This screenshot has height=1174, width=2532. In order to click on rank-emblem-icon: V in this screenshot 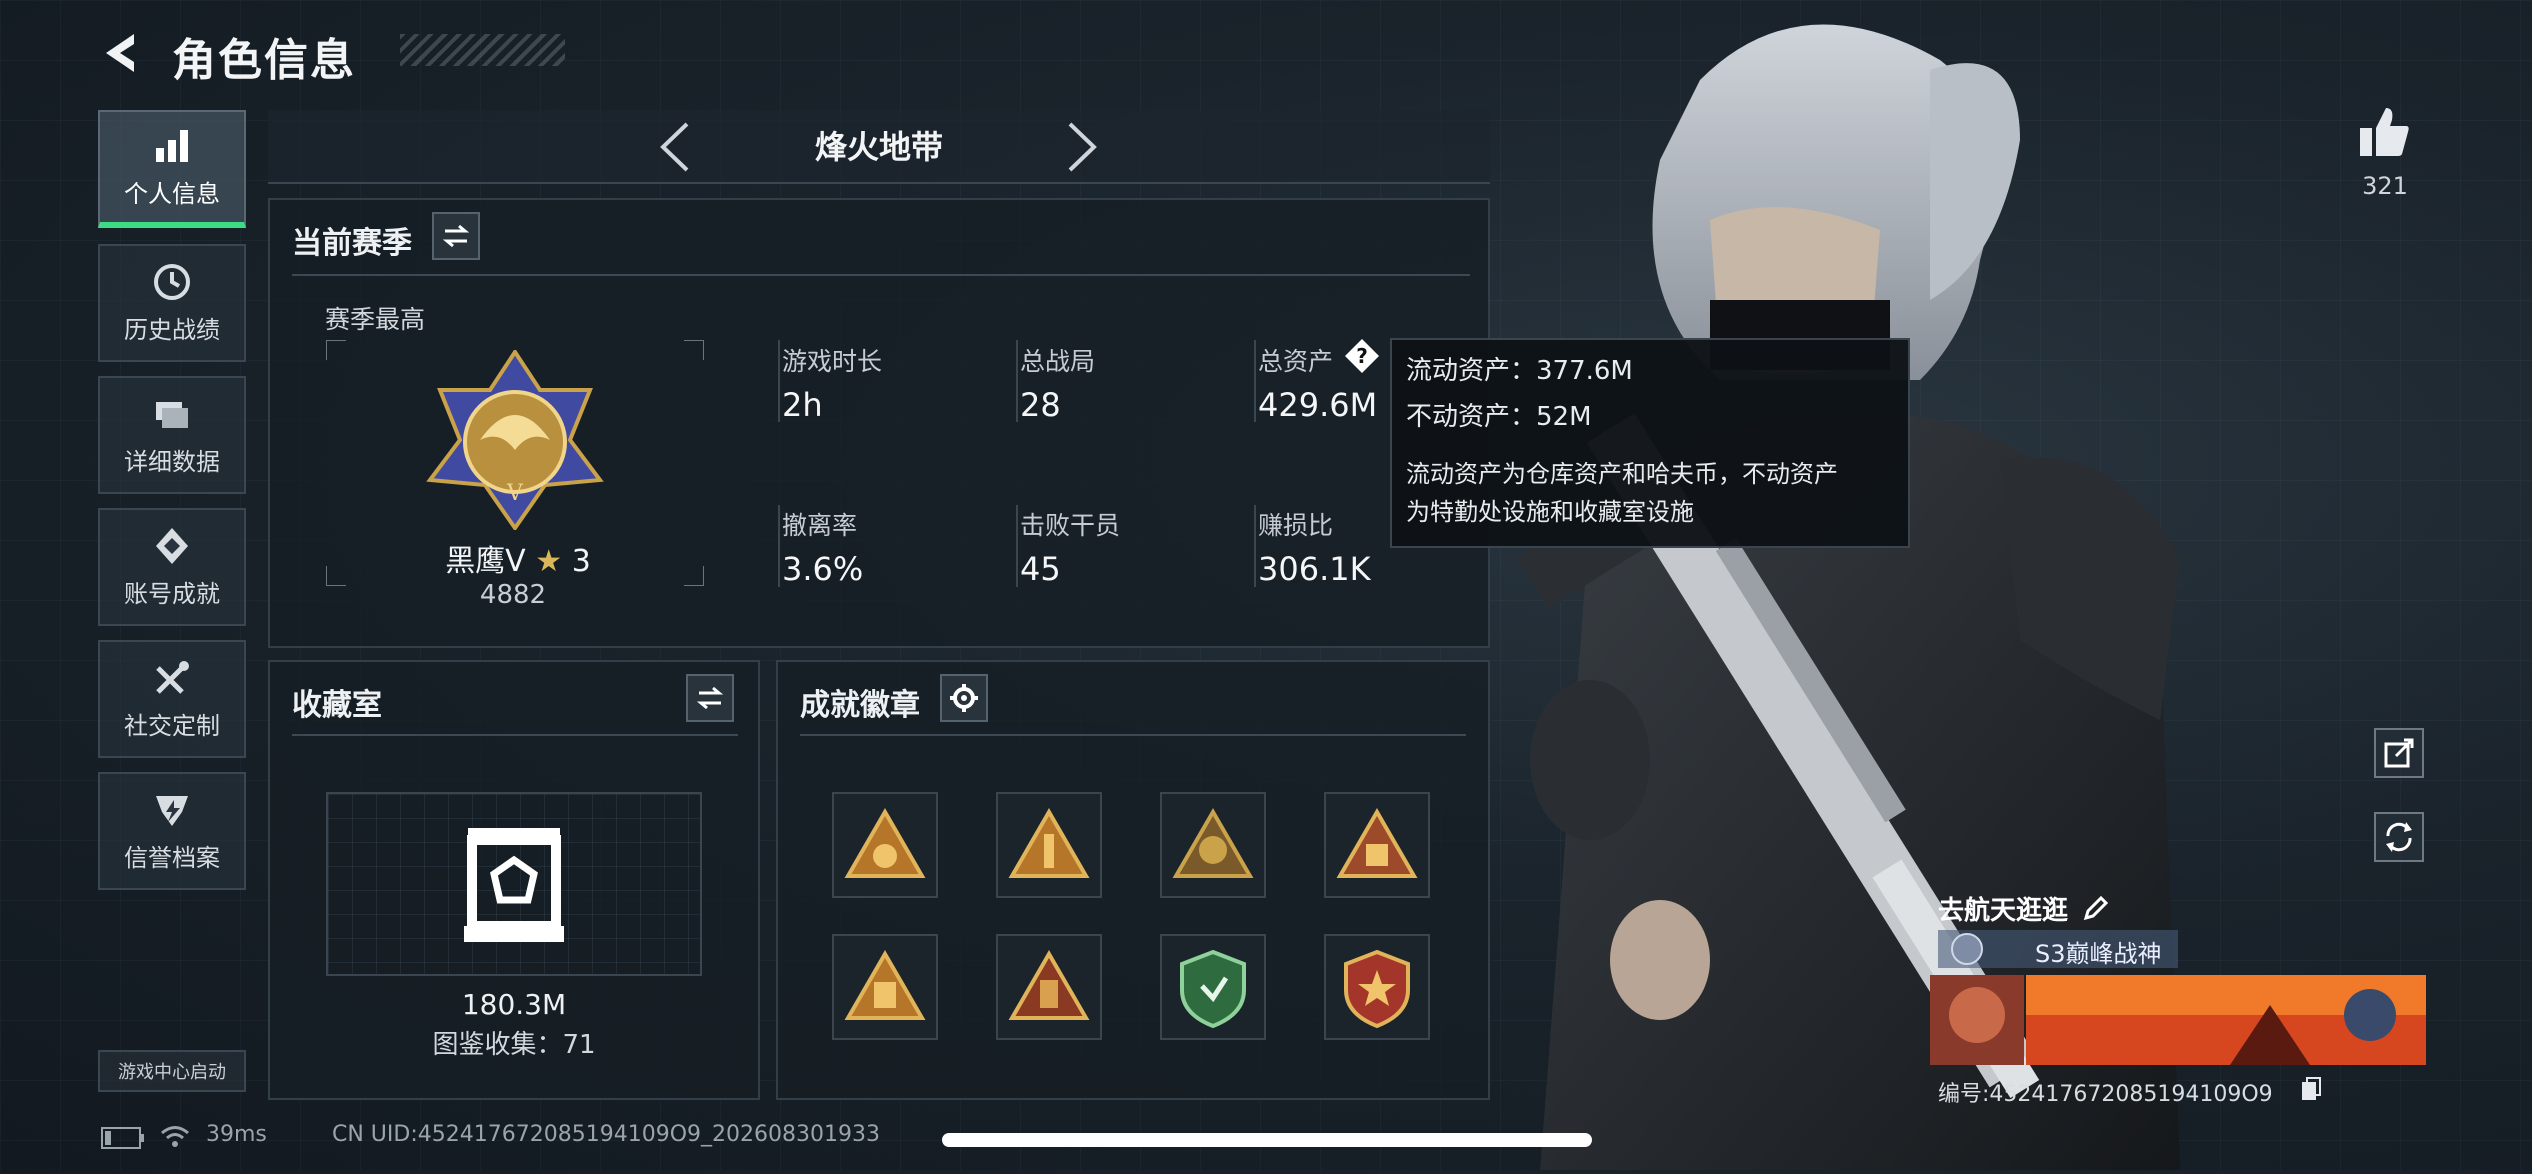, I will do `click(515, 440)`.